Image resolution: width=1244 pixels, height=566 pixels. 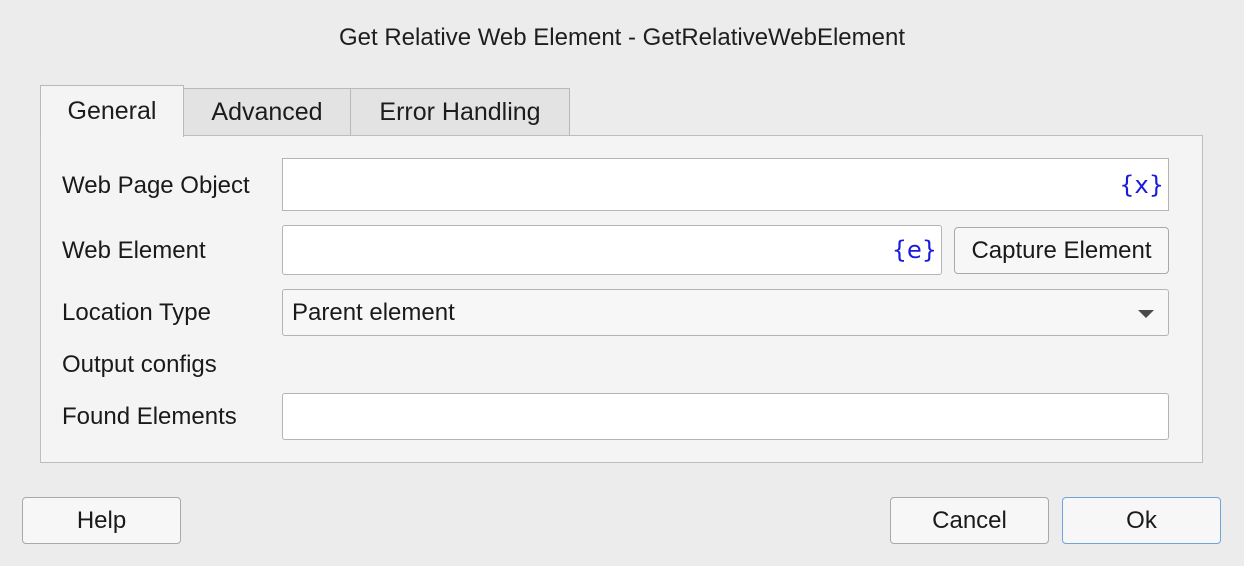 I want to click on tab-general: General, so click(x=112, y=111).